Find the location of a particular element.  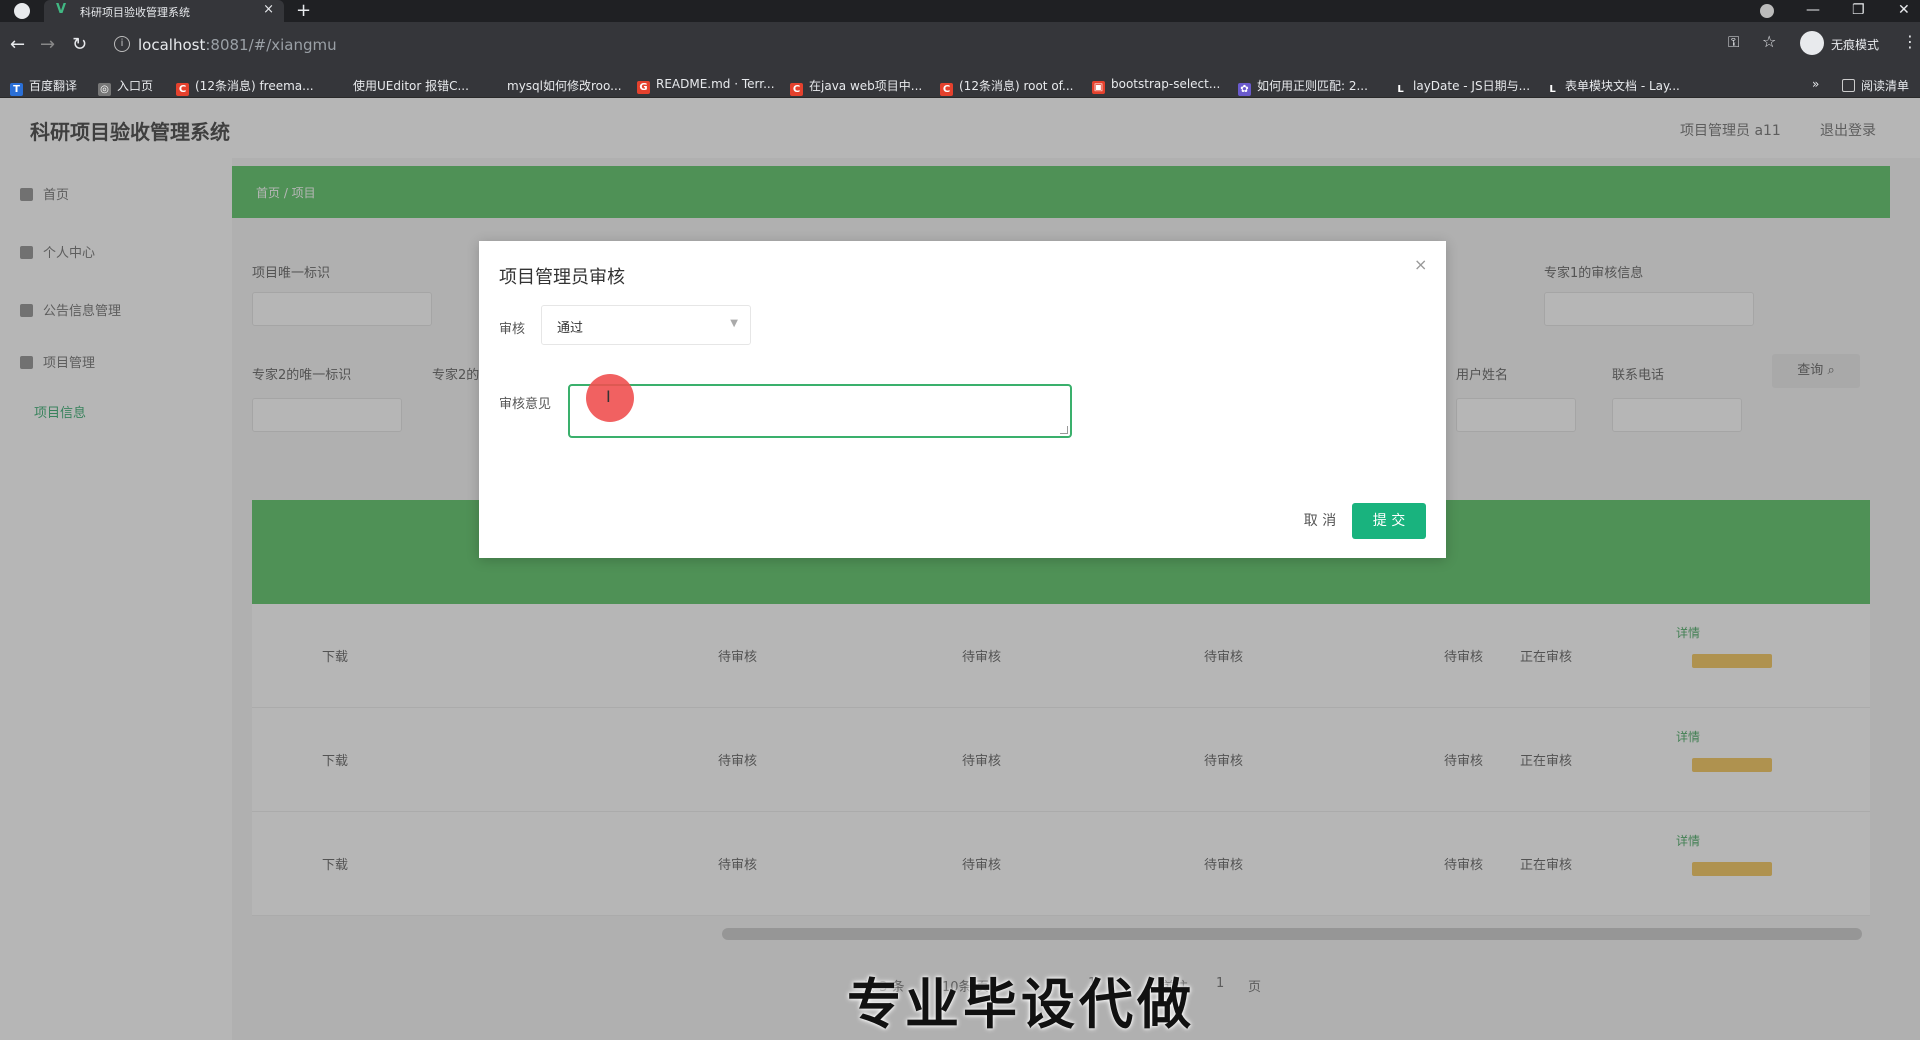

chevron-down-icon: ▼ is located at coordinates (734, 323).